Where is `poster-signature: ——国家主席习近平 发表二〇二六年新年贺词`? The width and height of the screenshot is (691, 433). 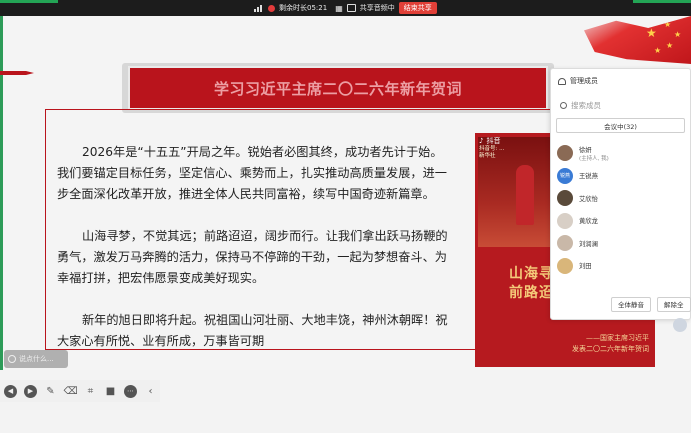
poster-signature: ——国家主席习近平 发表二〇二六年新年贺词 is located at coordinates (584, 344).